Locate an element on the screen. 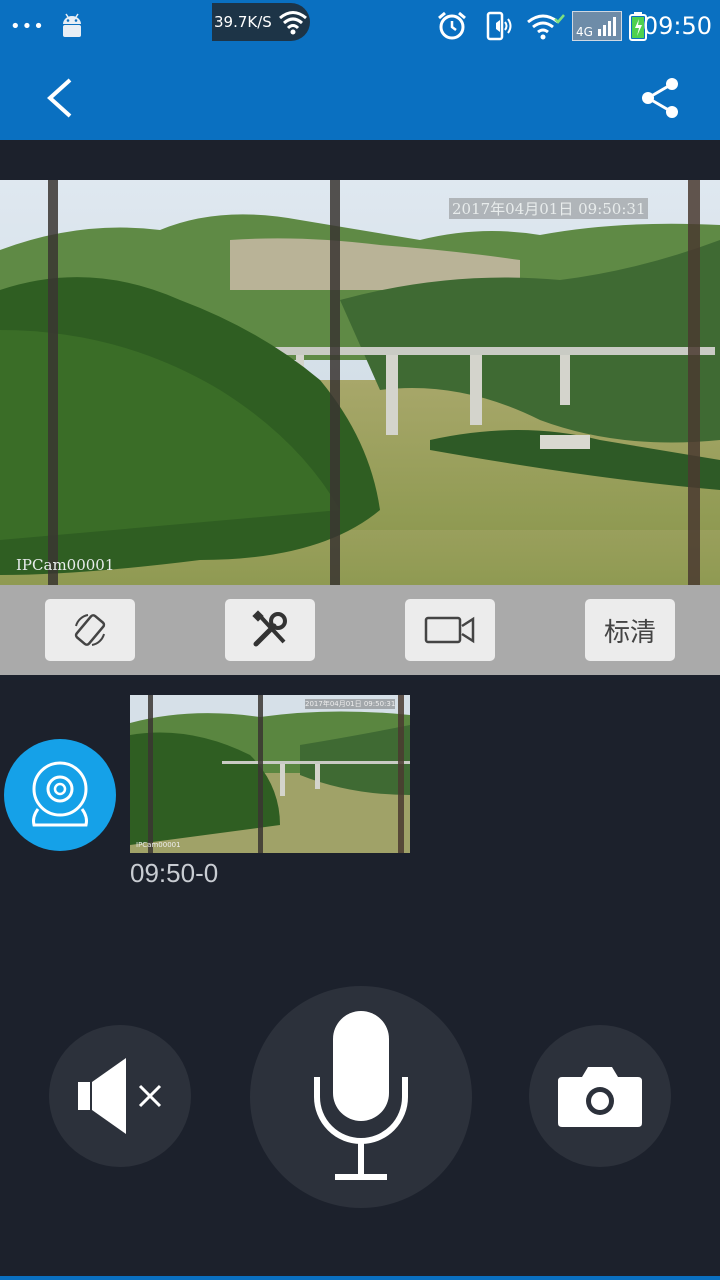  video-camera-icon is located at coordinates (449, 630).